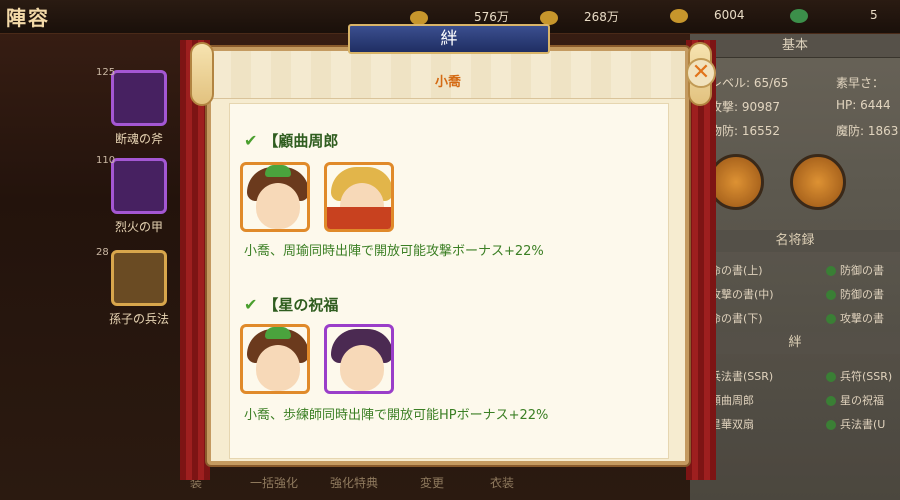 The height and width of the screenshot is (500, 900). What do you see at coordinates (549, 17) in the screenshot?
I see `ingot-icon` at bounding box center [549, 17].